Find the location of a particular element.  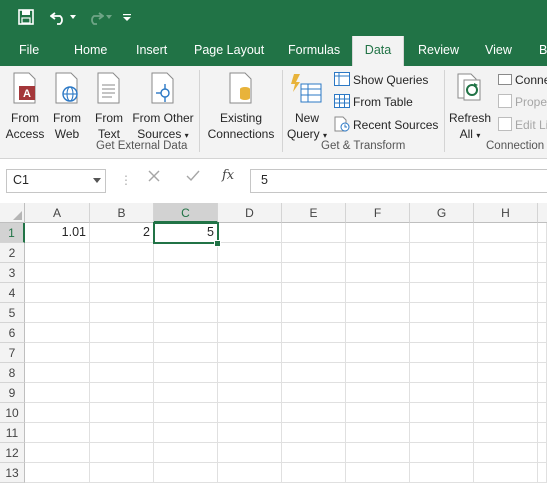

from-access-button: A From Access is located at coordinates (25, 107).